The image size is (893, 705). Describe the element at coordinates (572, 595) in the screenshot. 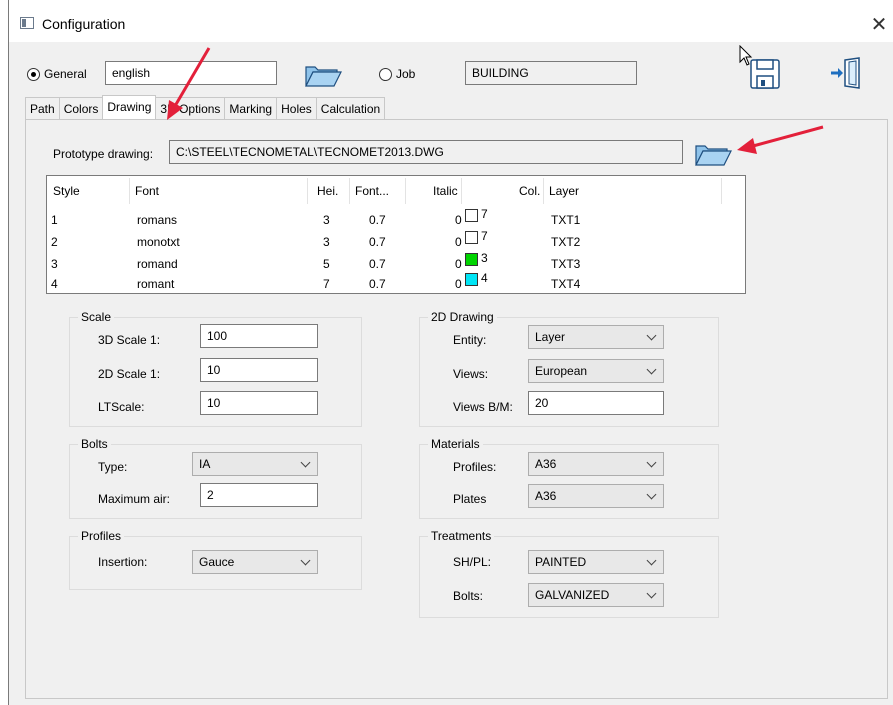

I see `treatment-bolts-select-value: GALVANIZED` at that location.